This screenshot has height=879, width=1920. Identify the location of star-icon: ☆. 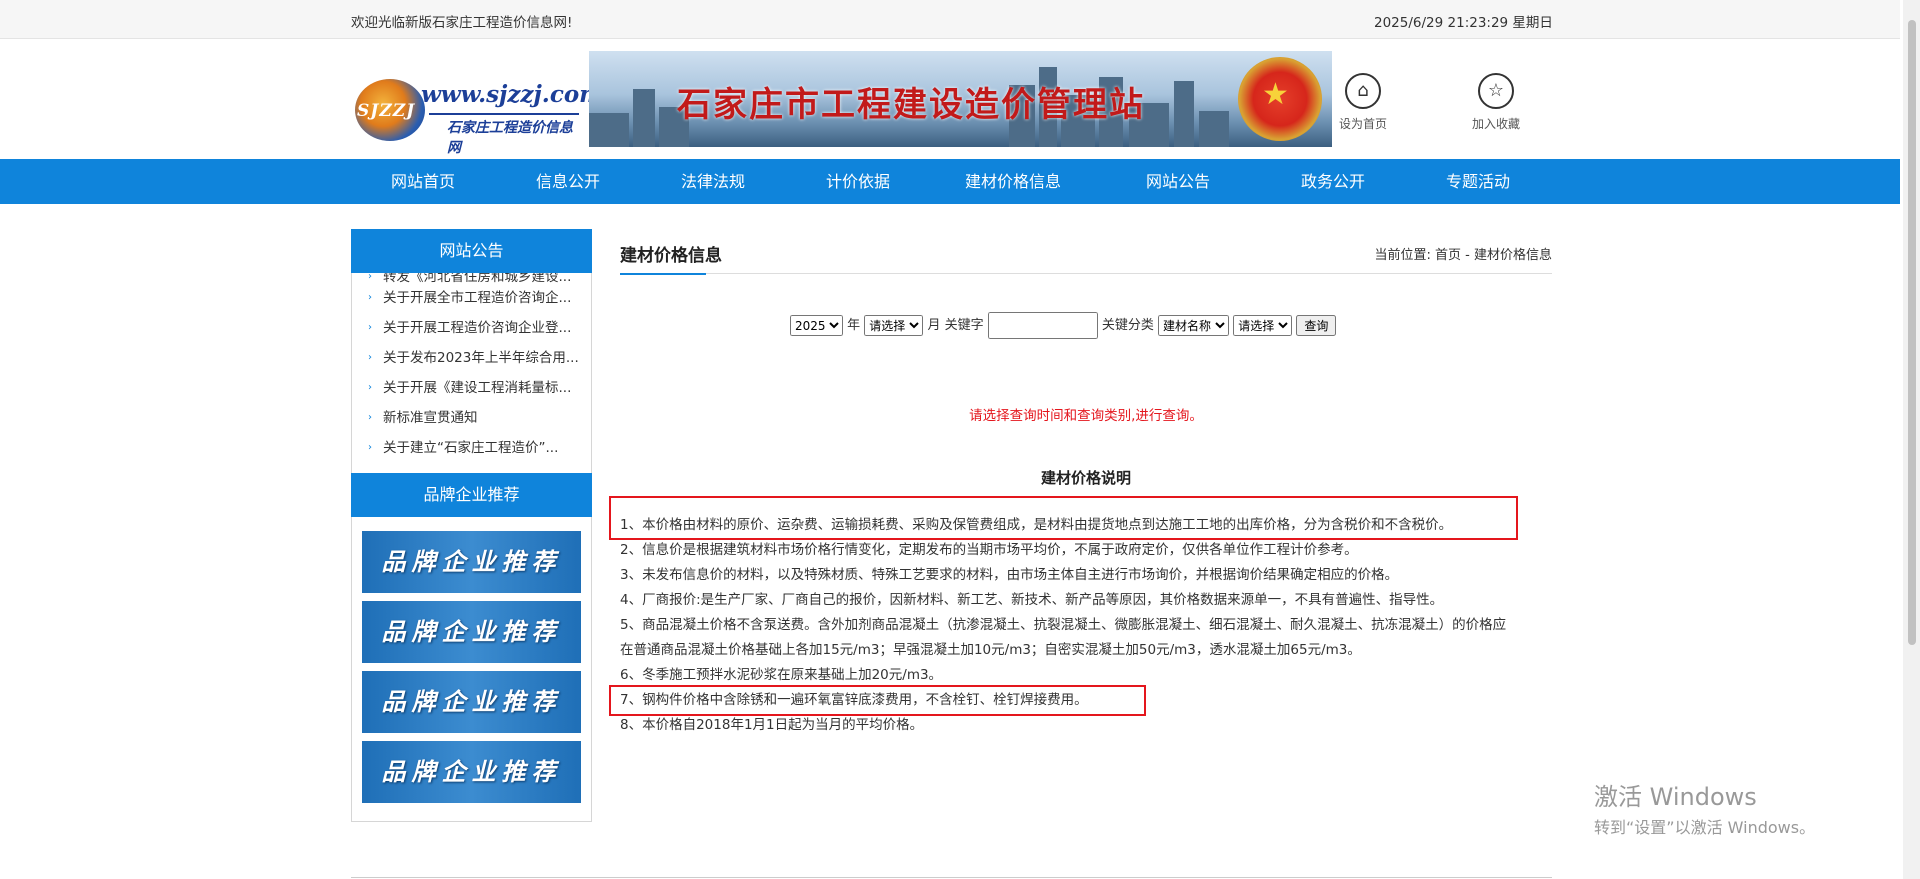
(1496, 91).